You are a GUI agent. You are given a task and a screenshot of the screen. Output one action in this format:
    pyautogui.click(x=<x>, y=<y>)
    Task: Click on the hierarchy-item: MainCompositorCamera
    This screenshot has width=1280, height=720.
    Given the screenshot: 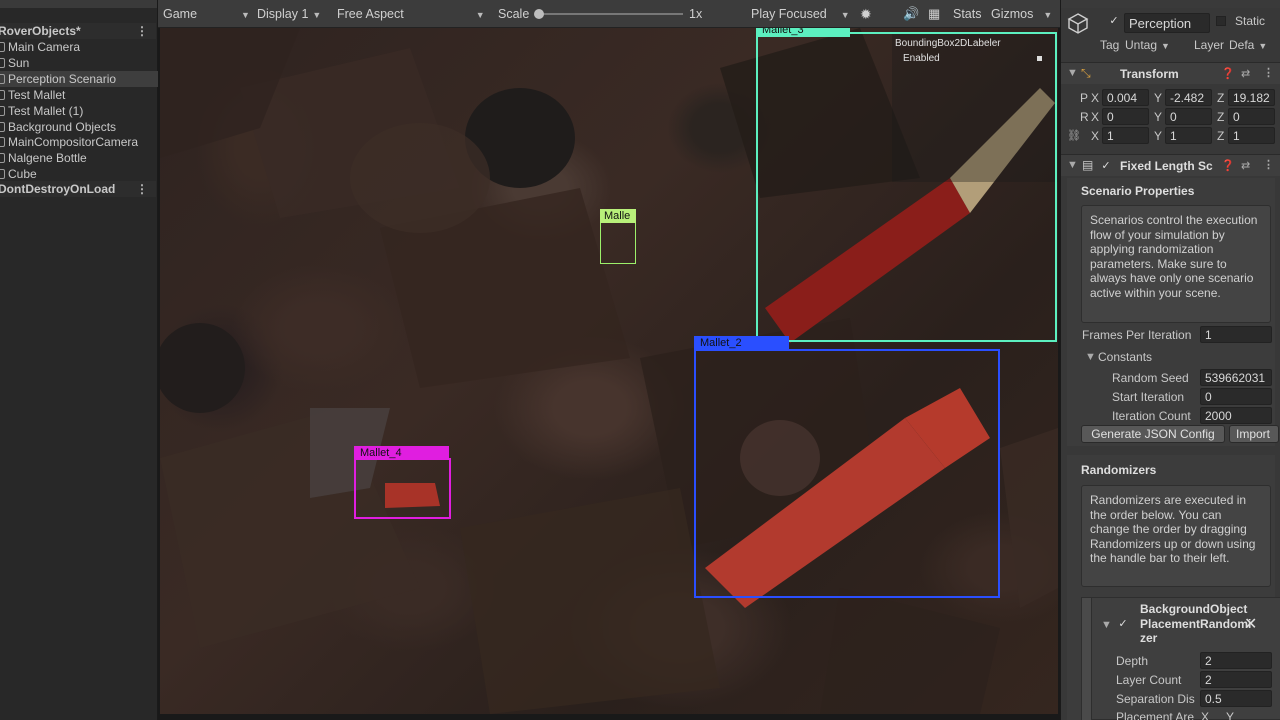 What is the action you would take?
    pyautogui.click(x=79, y=142)
    